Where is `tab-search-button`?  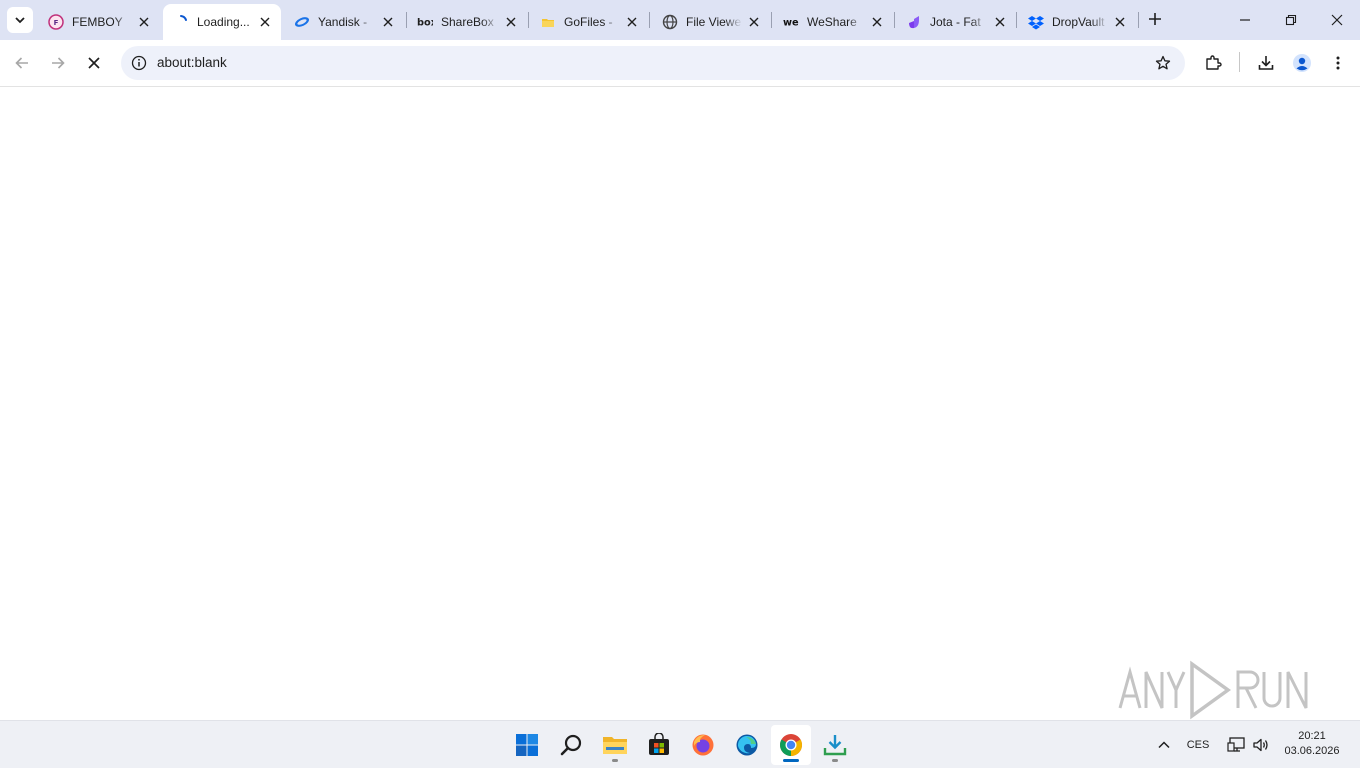
tab-search-button is located at coordinates (20, 20).